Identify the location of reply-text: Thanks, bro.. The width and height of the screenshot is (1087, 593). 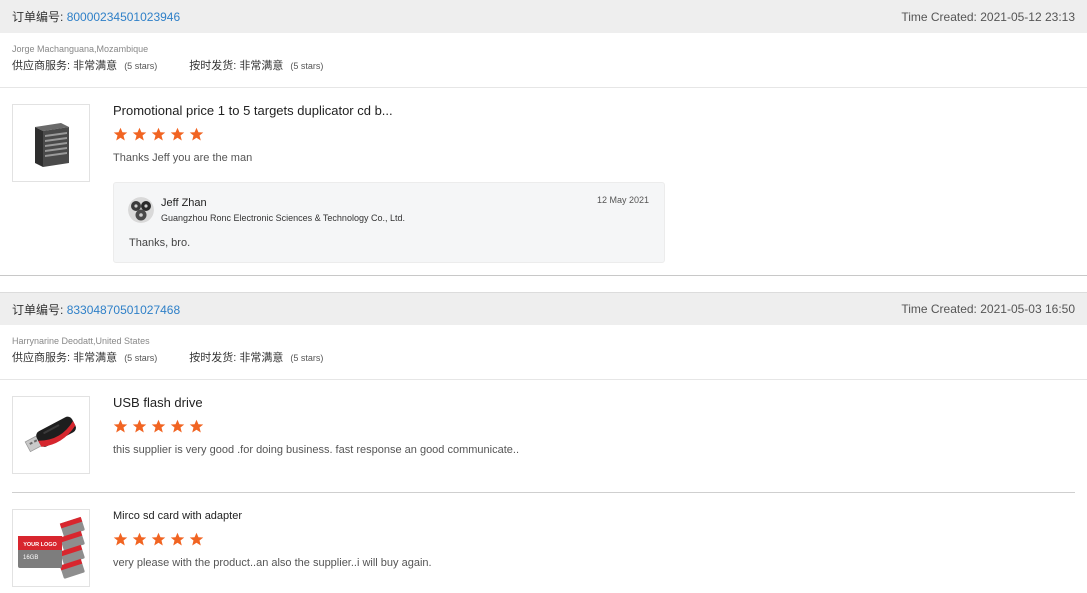
(160, 243).